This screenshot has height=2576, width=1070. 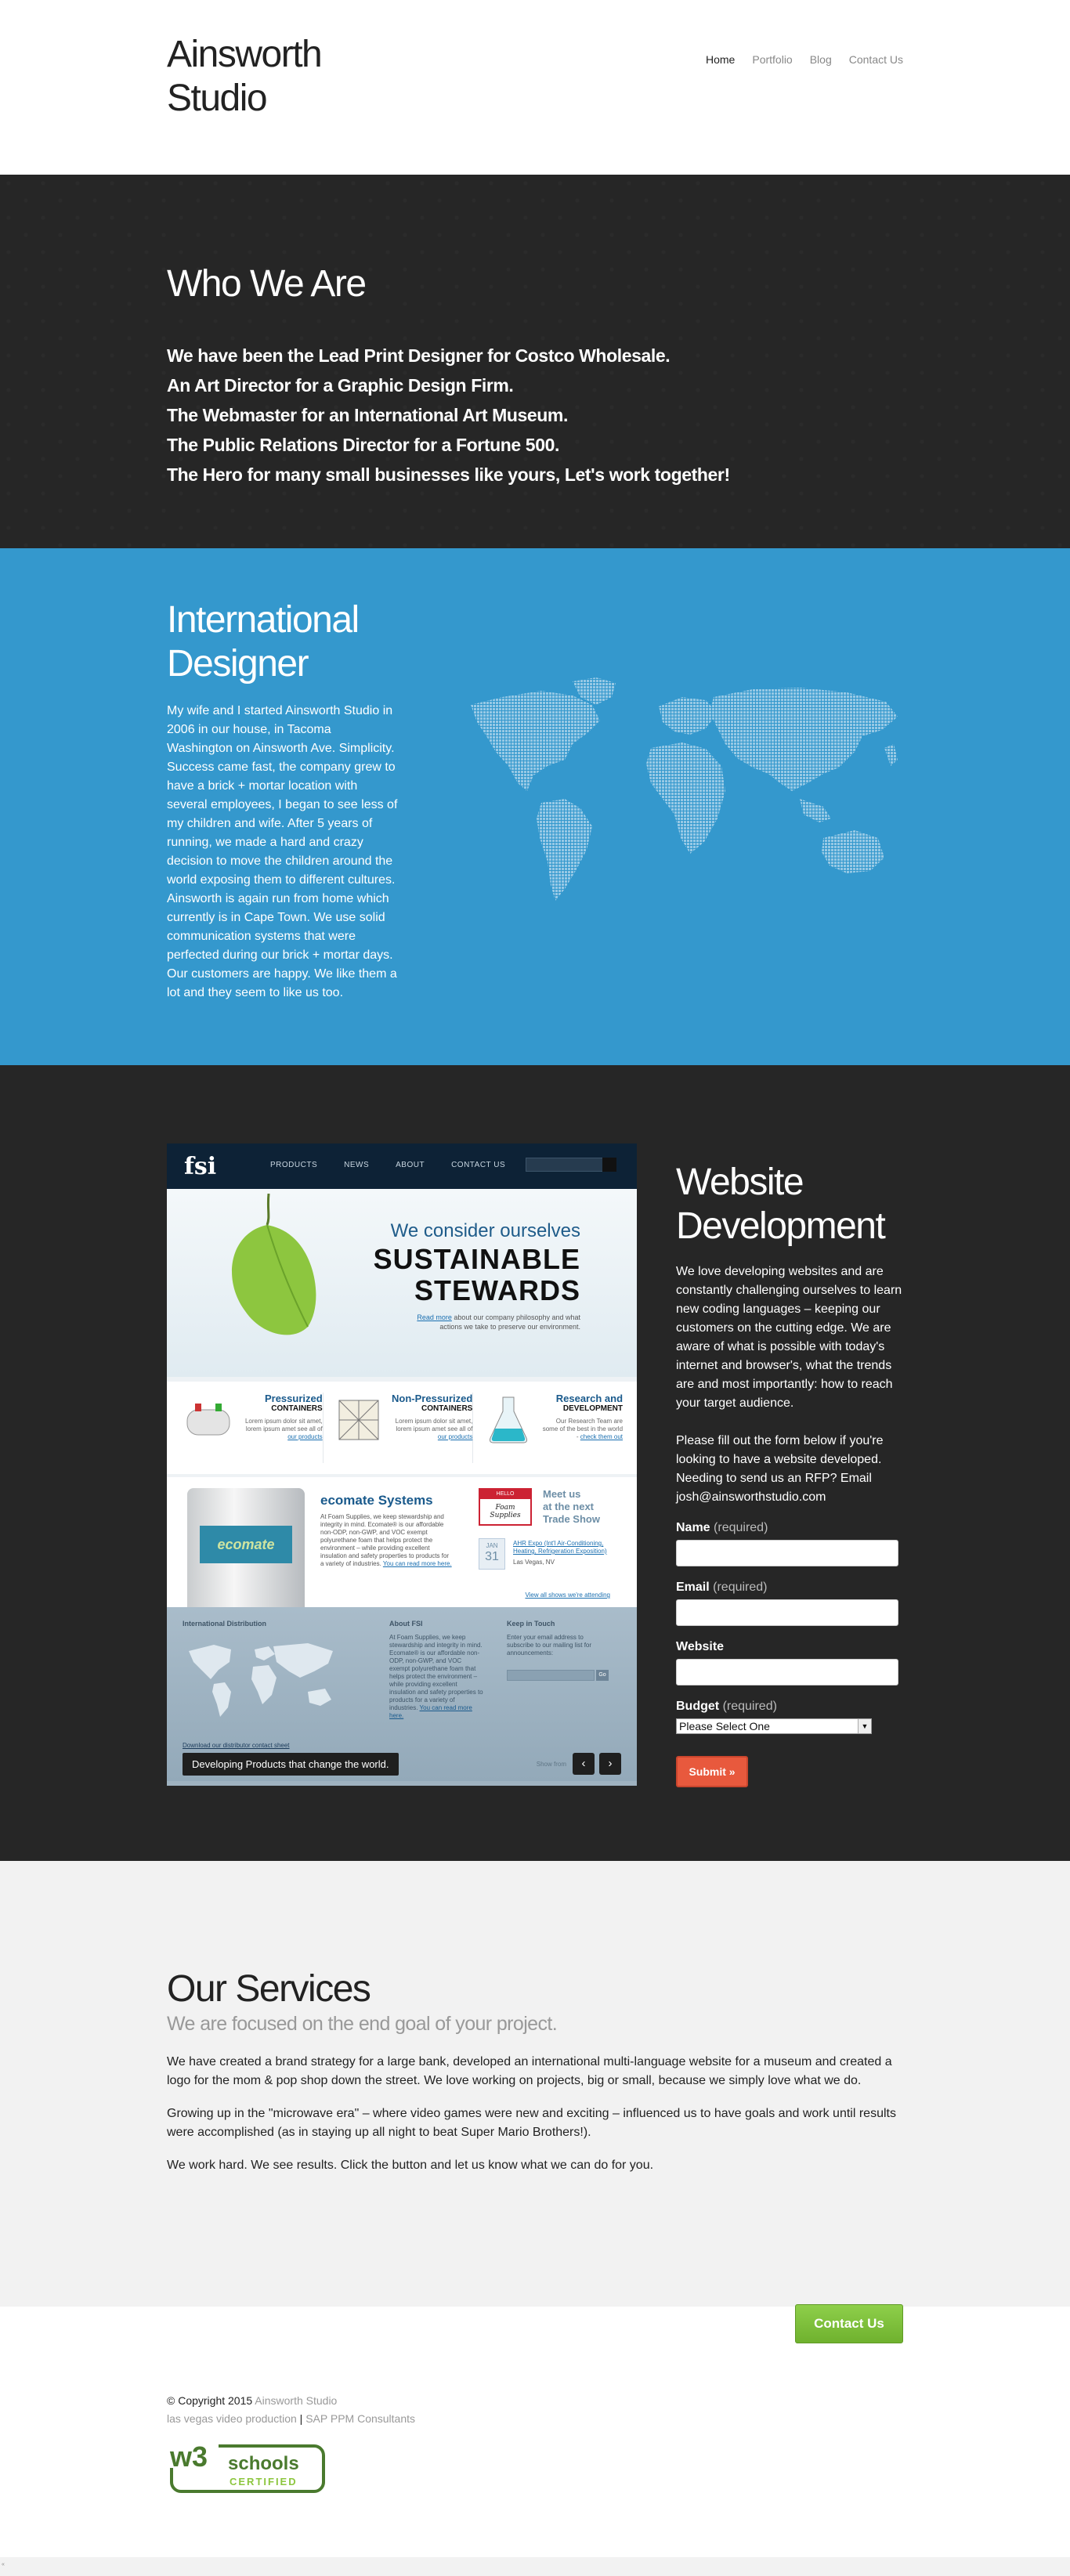 I want to click on tank-icon, so click(x=208, y=1420).